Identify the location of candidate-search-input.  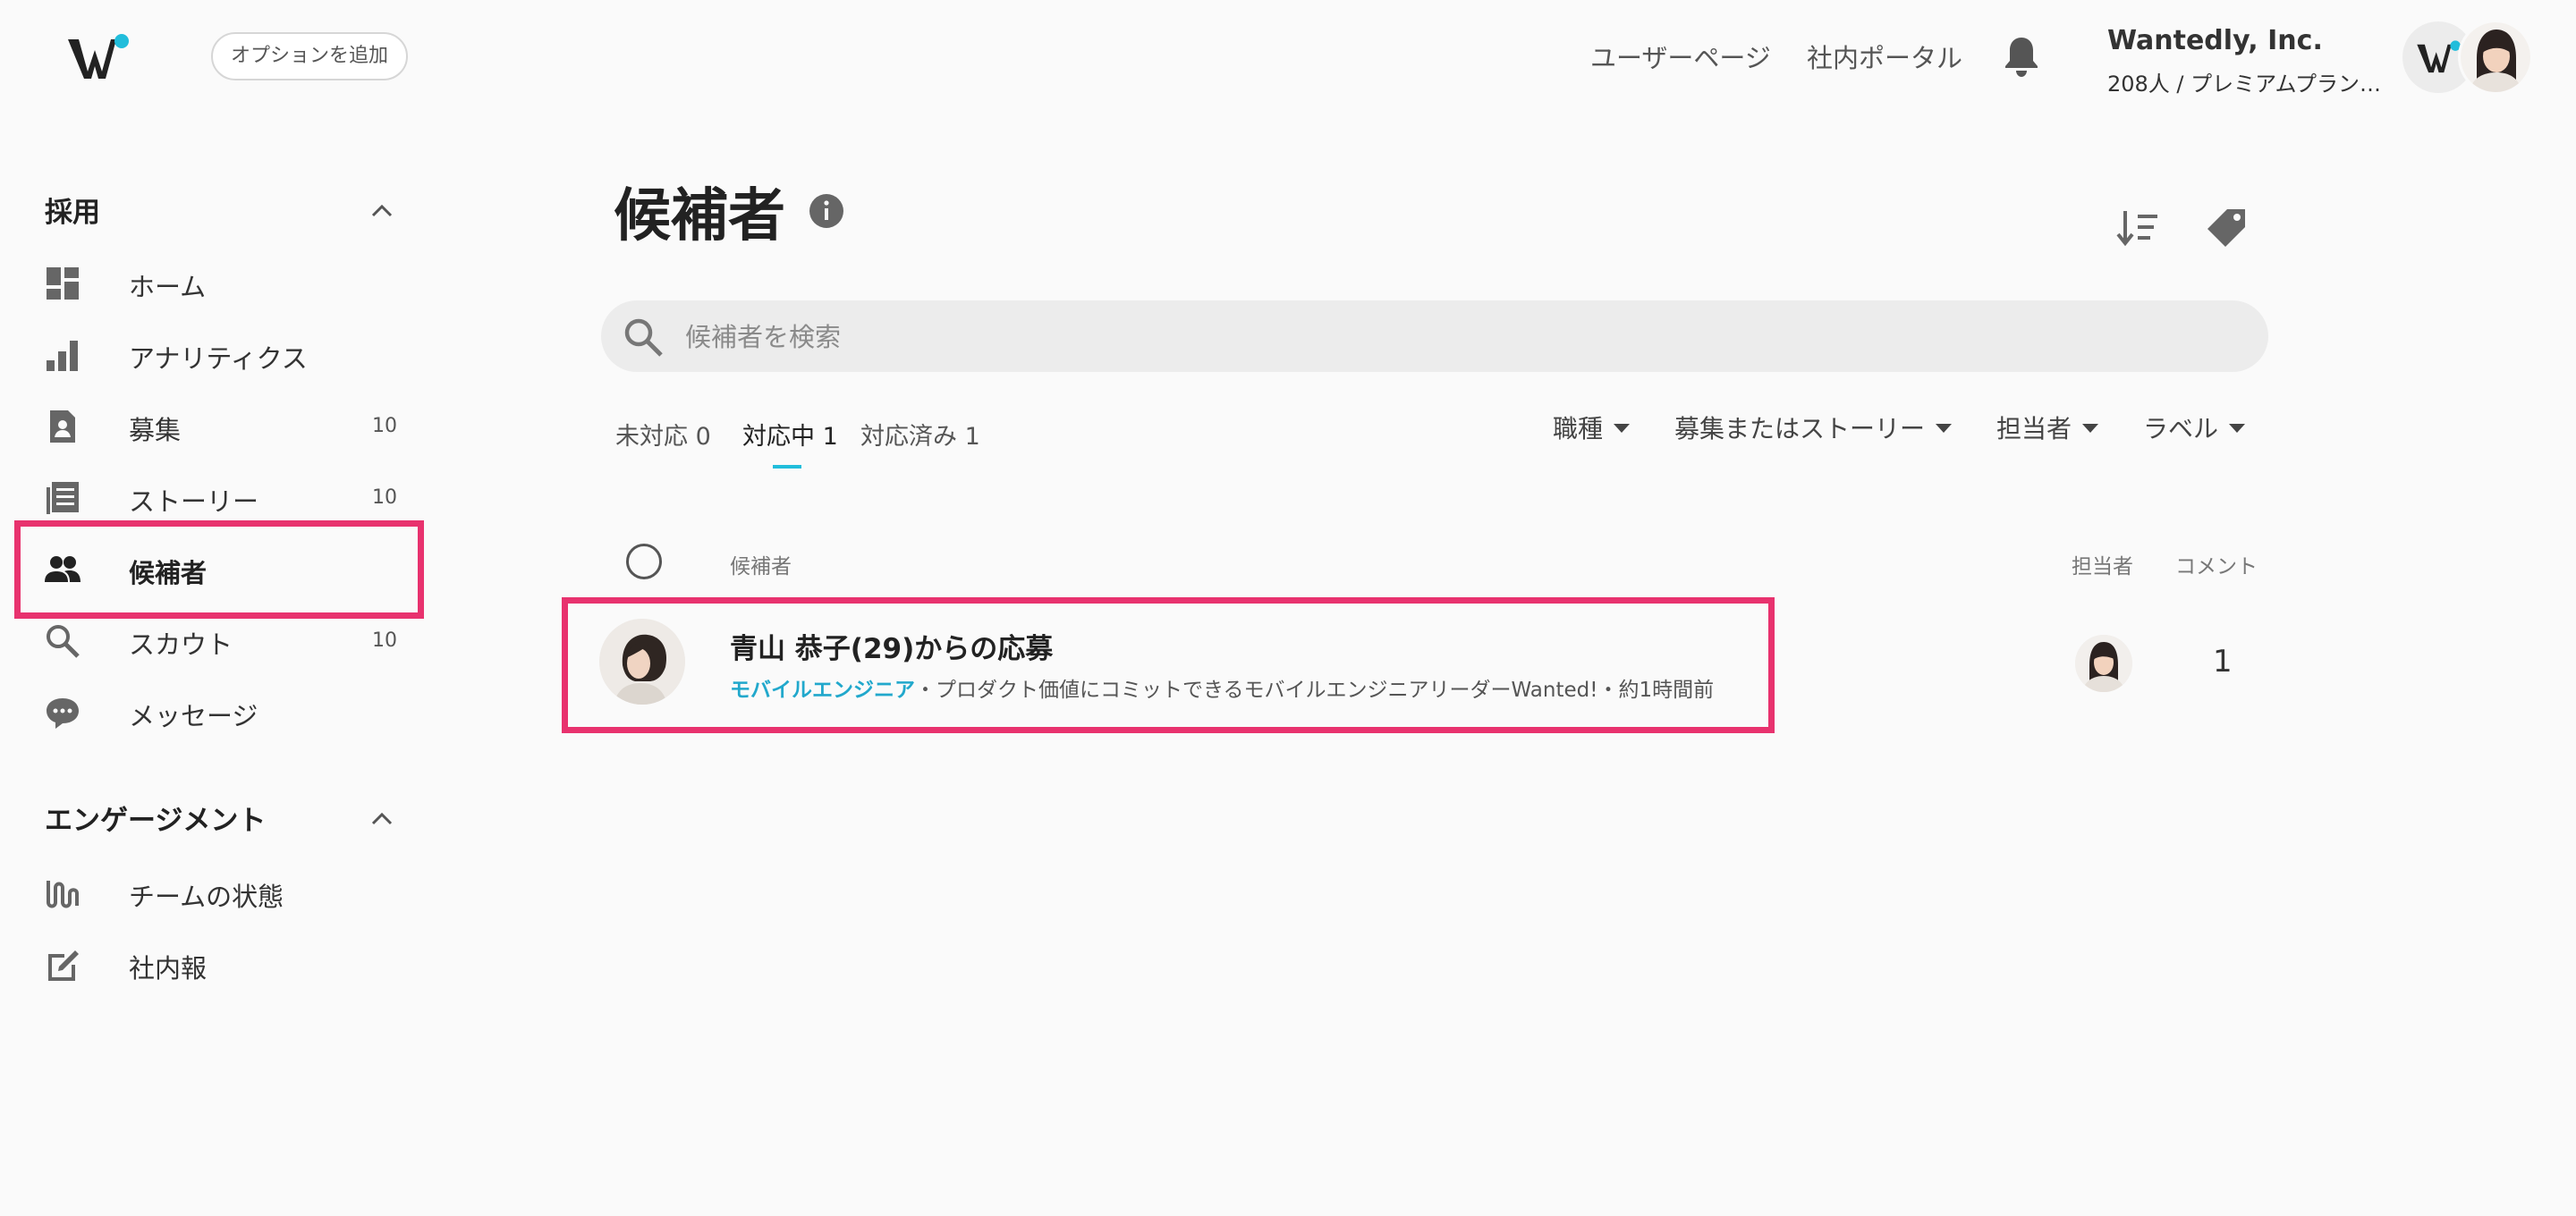
(1454, 337).